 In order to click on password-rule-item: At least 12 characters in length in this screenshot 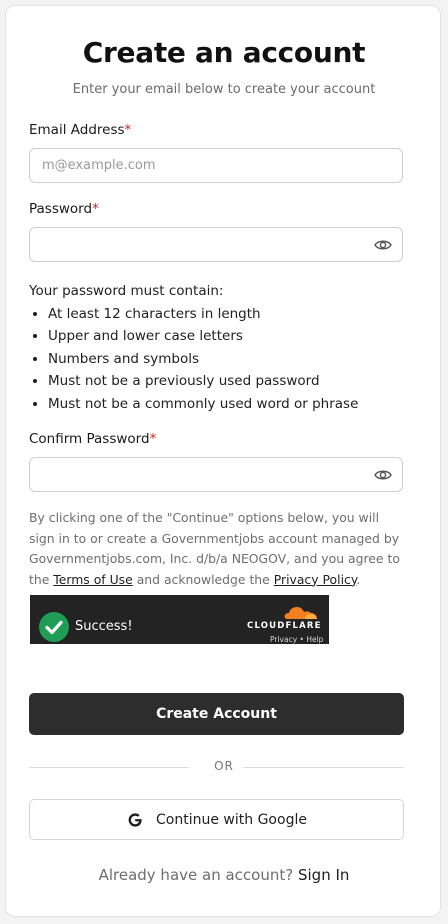, I will do `click(203, 314)`.